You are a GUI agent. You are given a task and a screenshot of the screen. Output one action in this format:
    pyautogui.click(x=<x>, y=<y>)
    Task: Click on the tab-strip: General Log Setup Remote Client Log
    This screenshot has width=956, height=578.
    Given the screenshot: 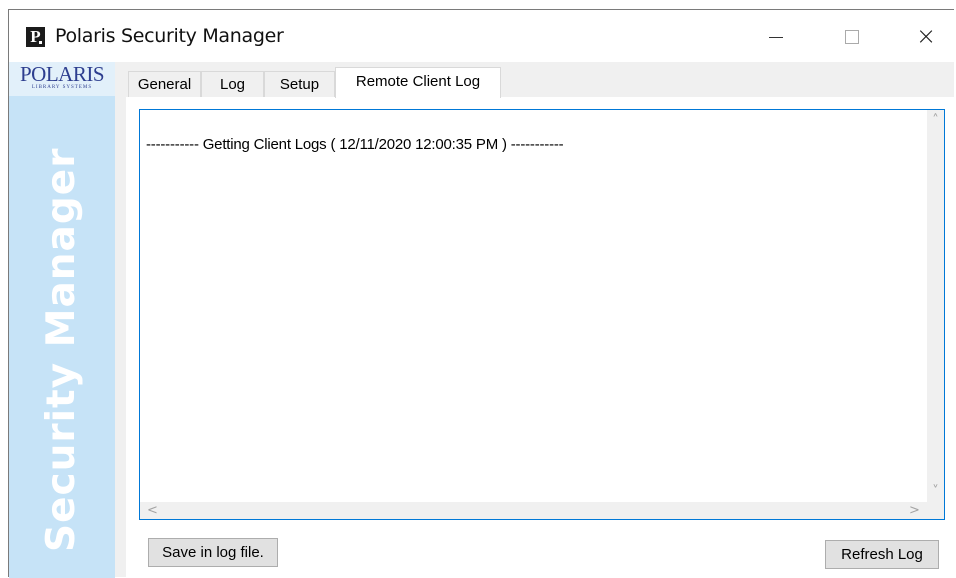 What is the action you would take?
    pyautogui.click(x=540, y=82)
    